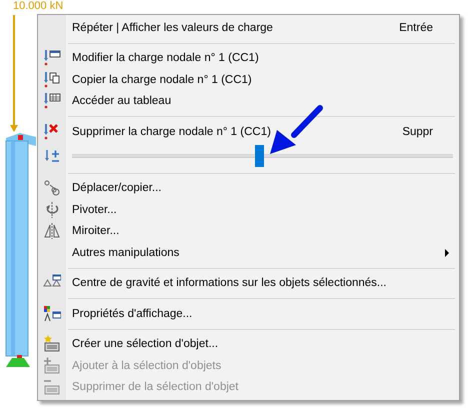 The height and width of the screenshot is (410, 472). I want to click on load-value-label: 10.000 kN, so click(38, 6).